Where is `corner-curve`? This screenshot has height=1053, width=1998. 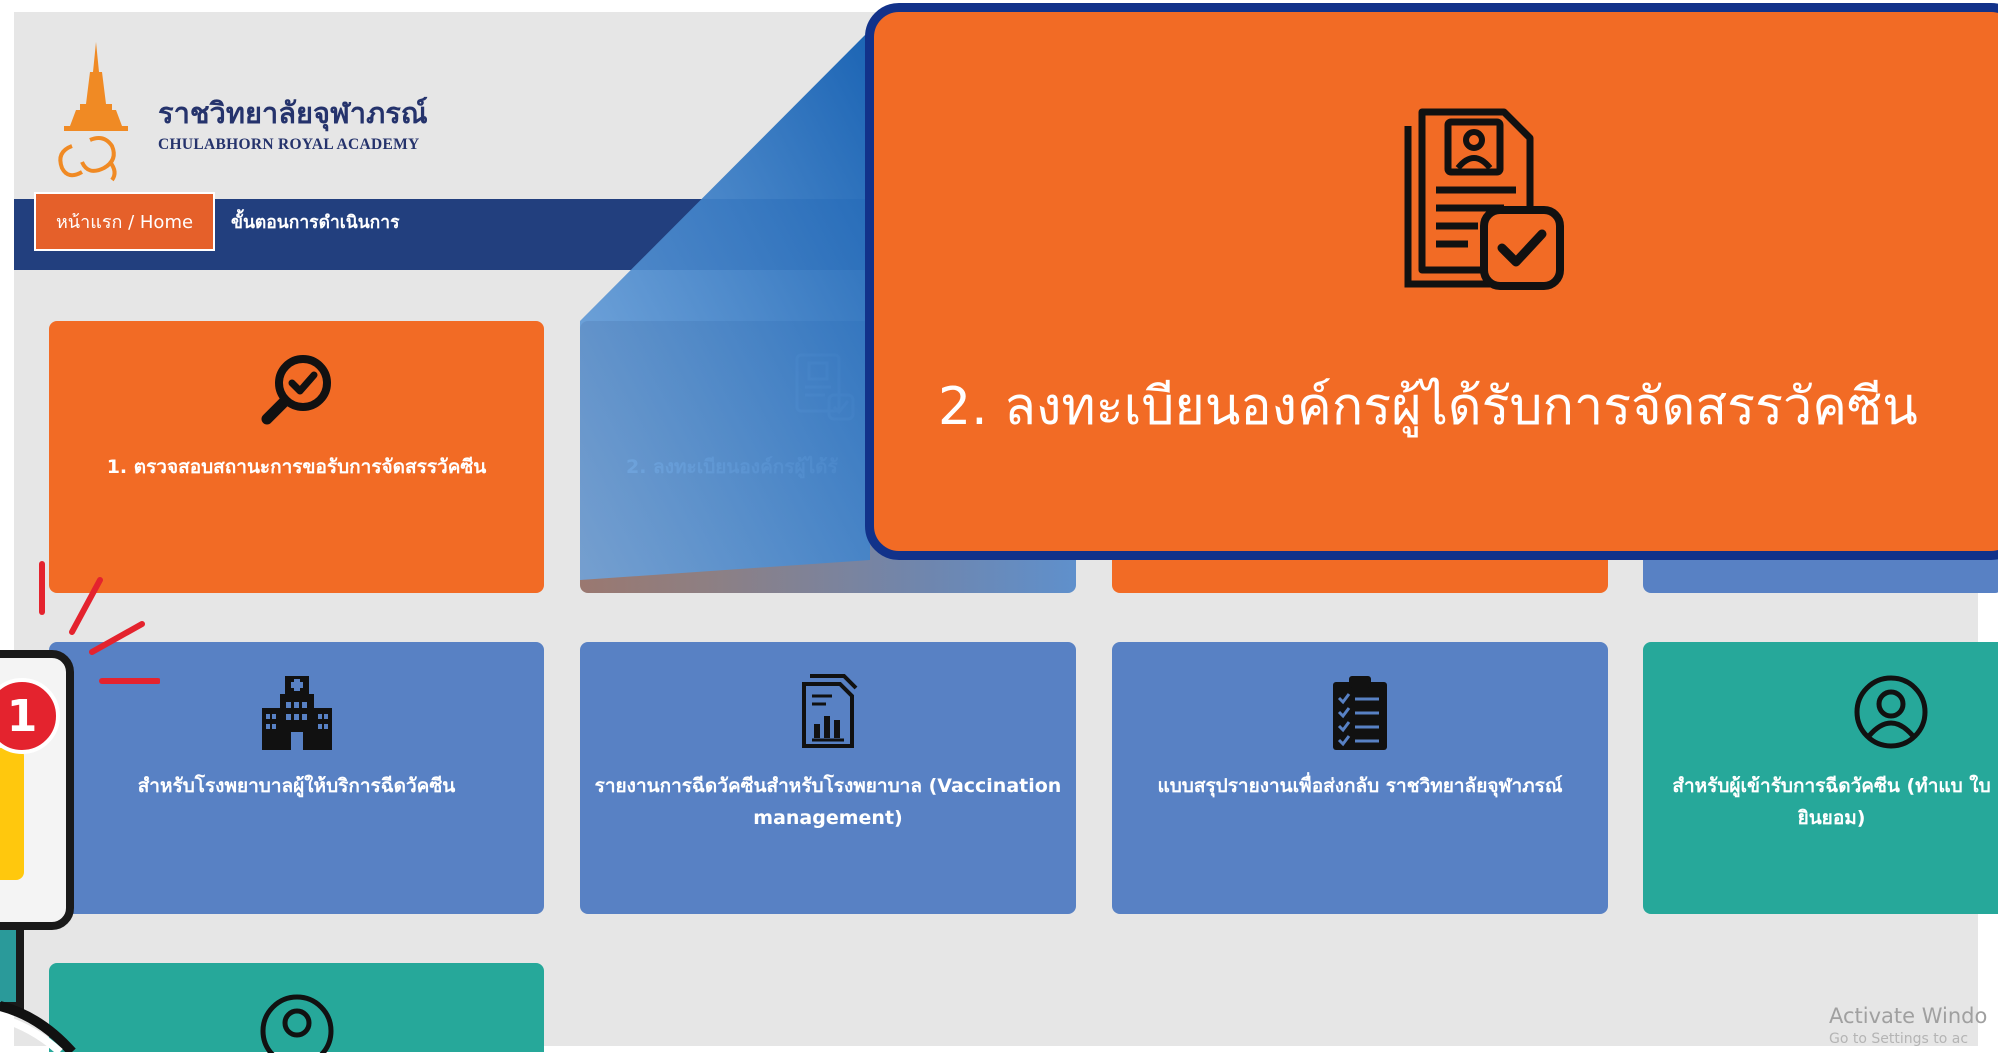 corner-curve is located at coordinates (38, 1026).